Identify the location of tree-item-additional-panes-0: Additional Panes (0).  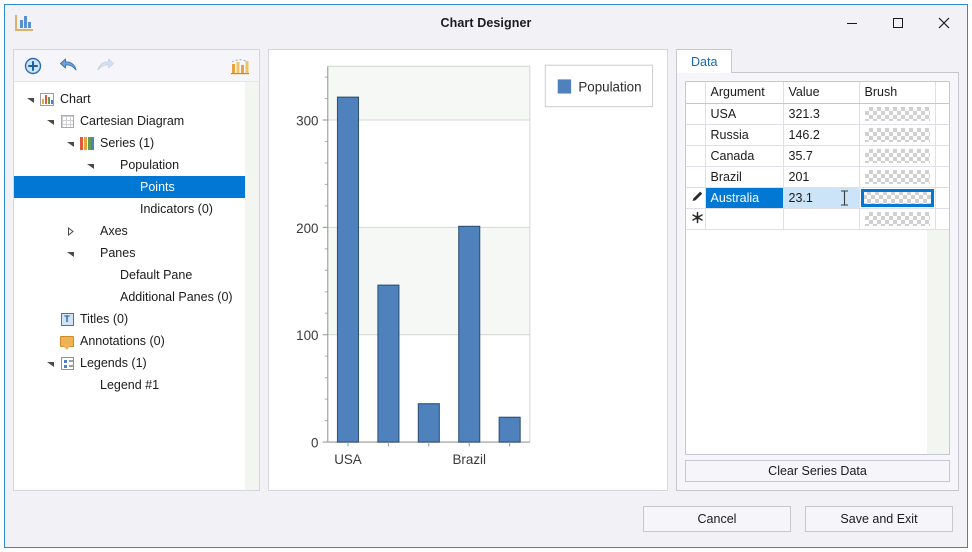
(136, 297).